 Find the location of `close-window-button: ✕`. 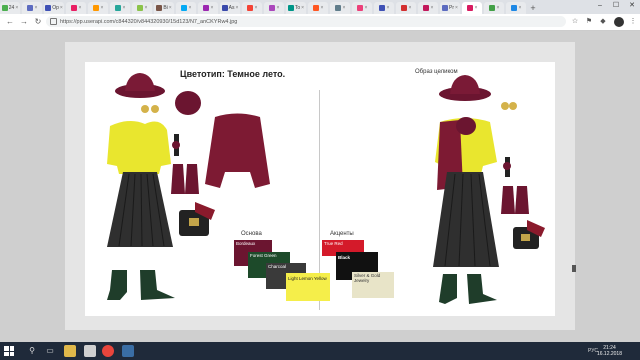

close-window-button: ✕ is located at coordinates (632, 6).